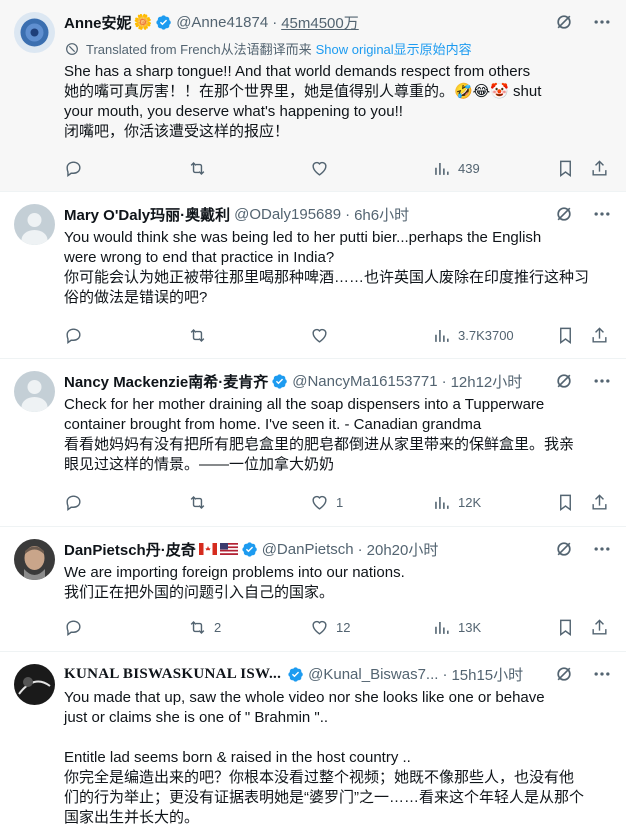  What do you see at coordinates (343, 627) in the screenshot?
I see `like-count: 12` at bounding box center [343, 627].